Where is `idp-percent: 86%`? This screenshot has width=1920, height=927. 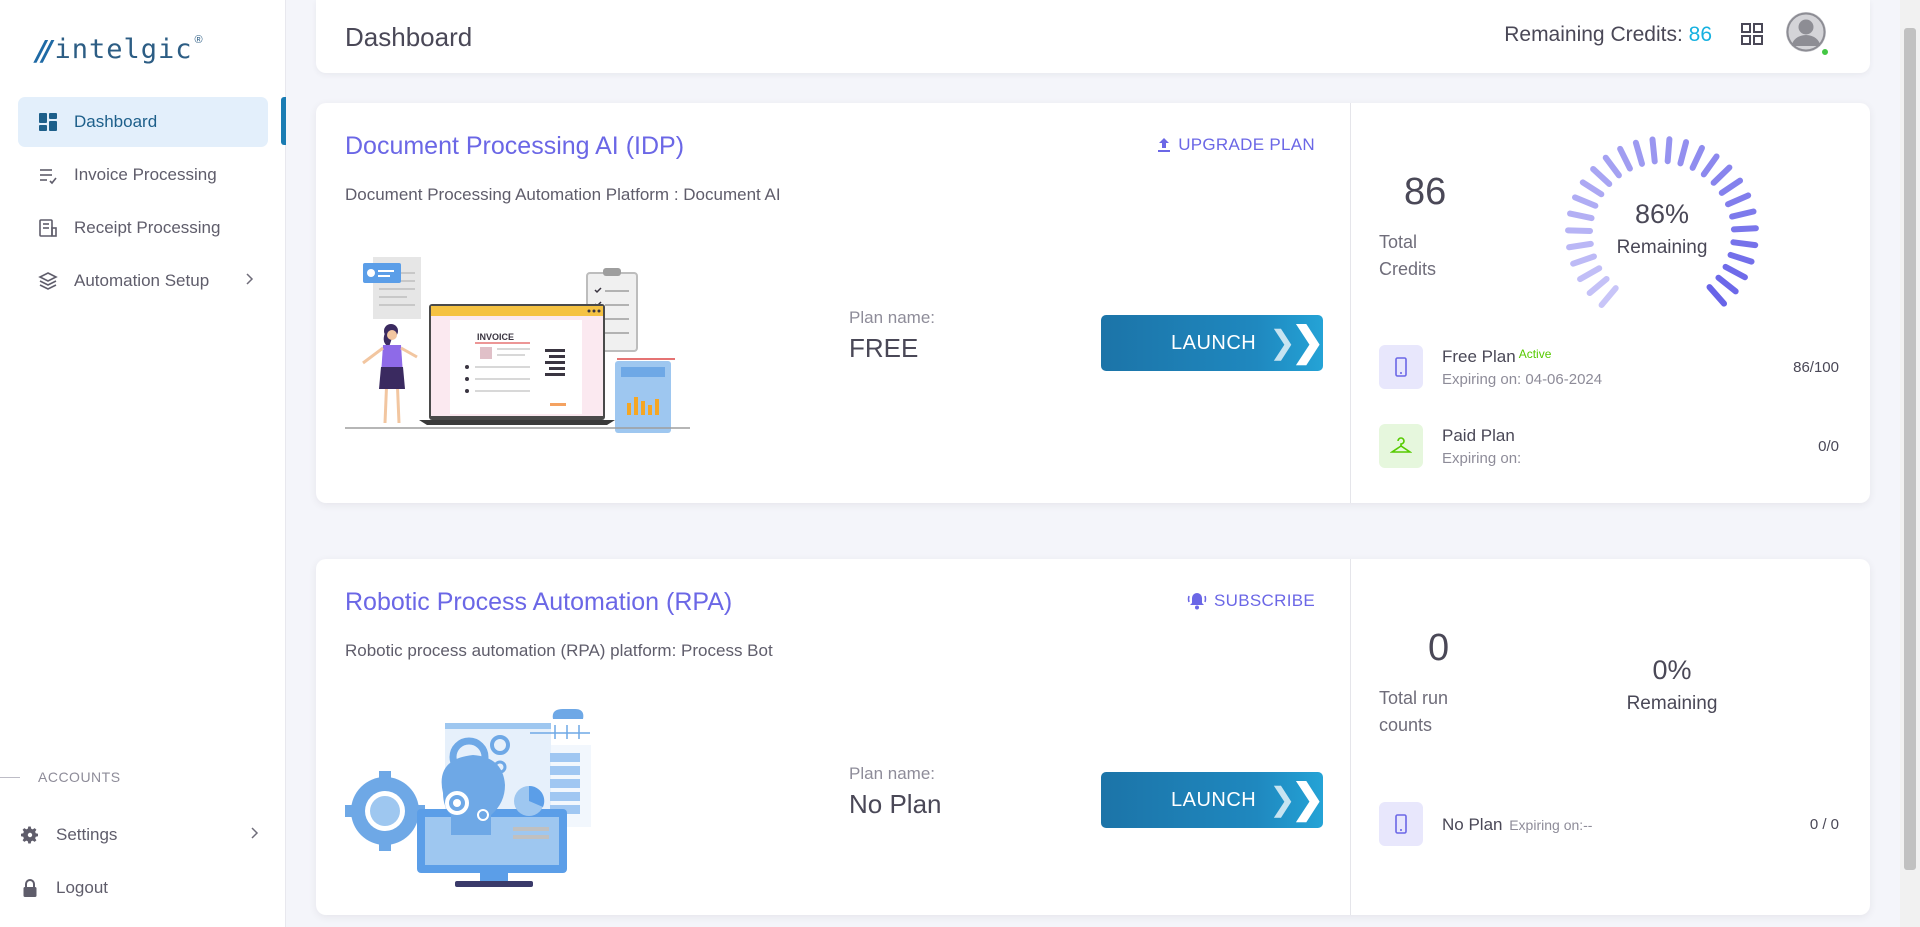 idp-percent: 86% is located at coordinates (1662, 214).